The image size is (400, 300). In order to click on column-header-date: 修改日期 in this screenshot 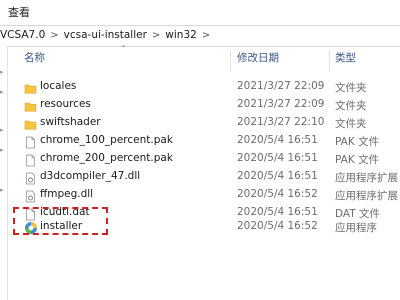, I will do `click(258, 61)`.